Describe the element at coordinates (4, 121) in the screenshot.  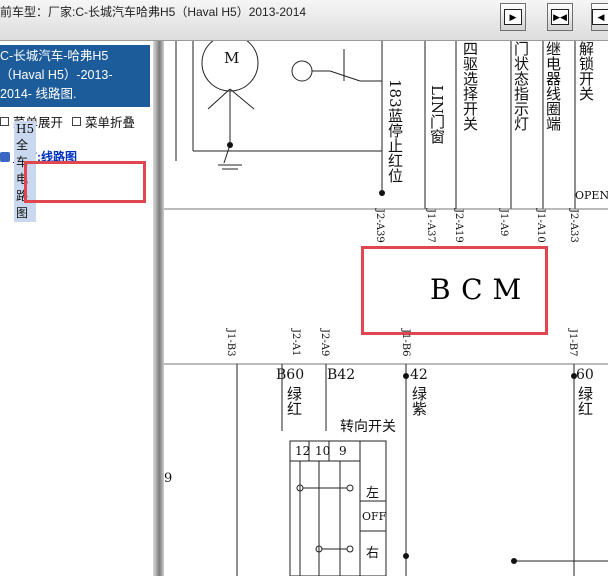
I see `expand-box-icon` at that location.